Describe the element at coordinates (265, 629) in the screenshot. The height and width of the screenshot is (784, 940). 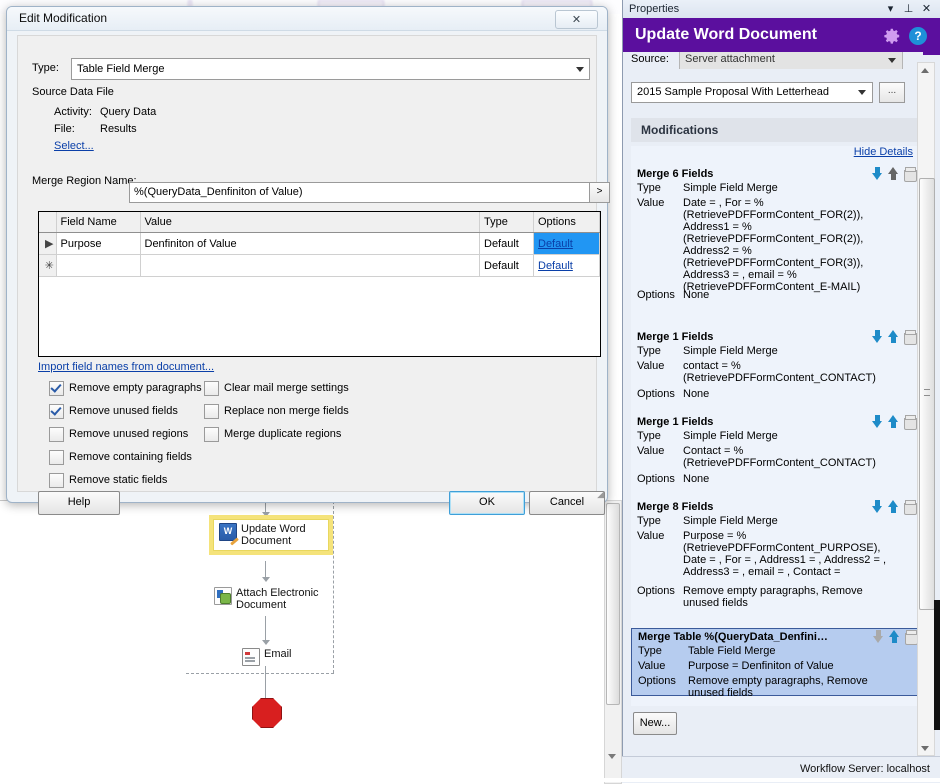
I see `workflow-connector` at that location.